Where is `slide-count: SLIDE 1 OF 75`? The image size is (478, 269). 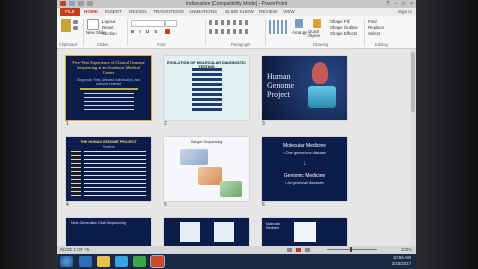
slide-count: SLIDE 1 OF 75 is located at coordinates (75, 249).